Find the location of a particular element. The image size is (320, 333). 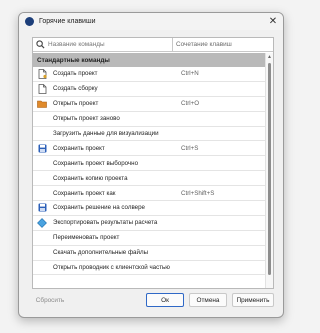

command-row: Открыть проект Ctrl+O is located at coordinates (149, 104).